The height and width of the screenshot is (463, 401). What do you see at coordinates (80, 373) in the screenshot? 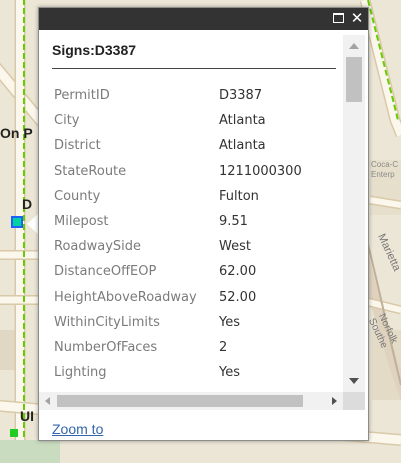
I see `attribute-name: Lighting` at bounding box center [80, 373].